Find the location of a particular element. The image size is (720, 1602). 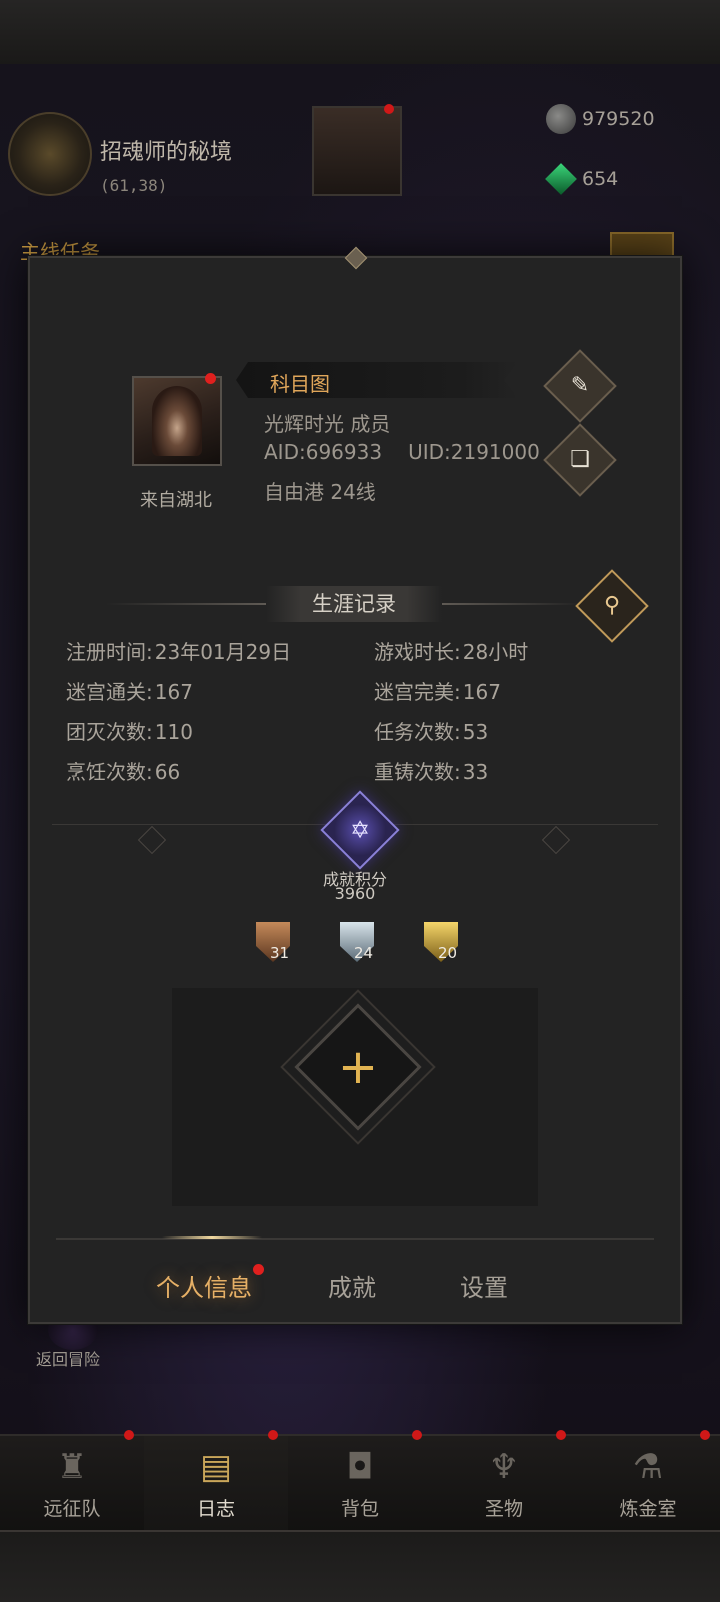

hooded-figure-portrait is located at coordinates (177, 421).